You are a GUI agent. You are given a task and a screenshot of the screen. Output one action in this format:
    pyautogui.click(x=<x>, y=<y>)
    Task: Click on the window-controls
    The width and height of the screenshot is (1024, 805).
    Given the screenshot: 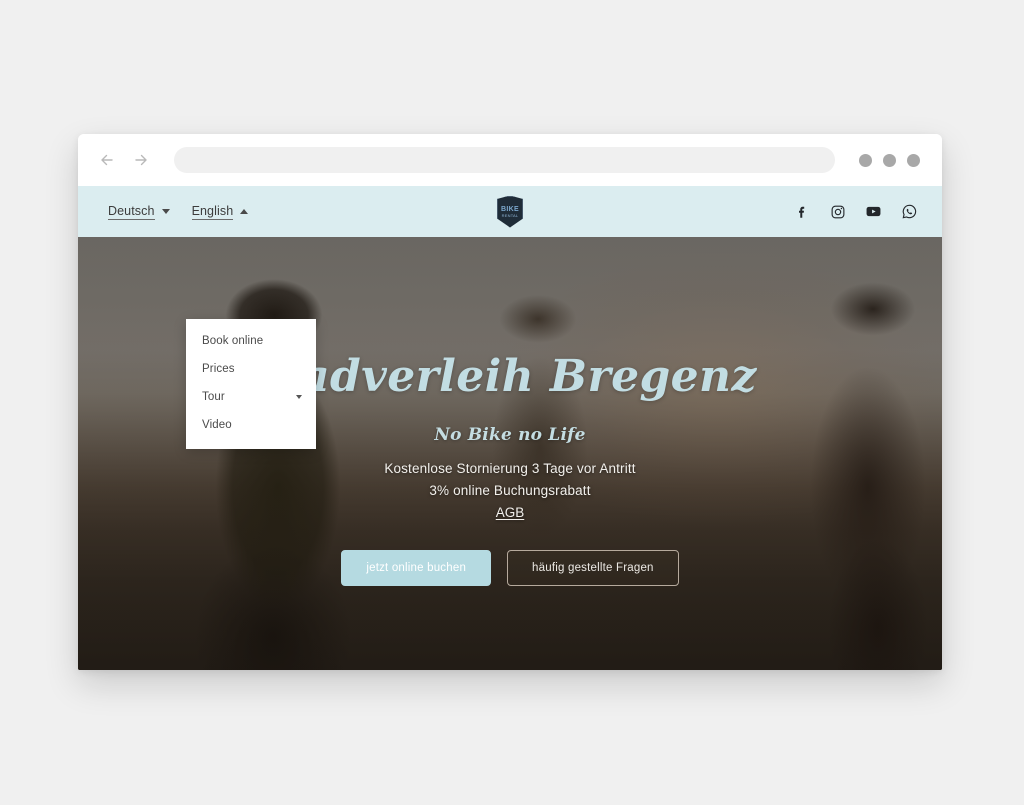 What is the action you would take?
    pyautogui.click(x=889, y=160)
    